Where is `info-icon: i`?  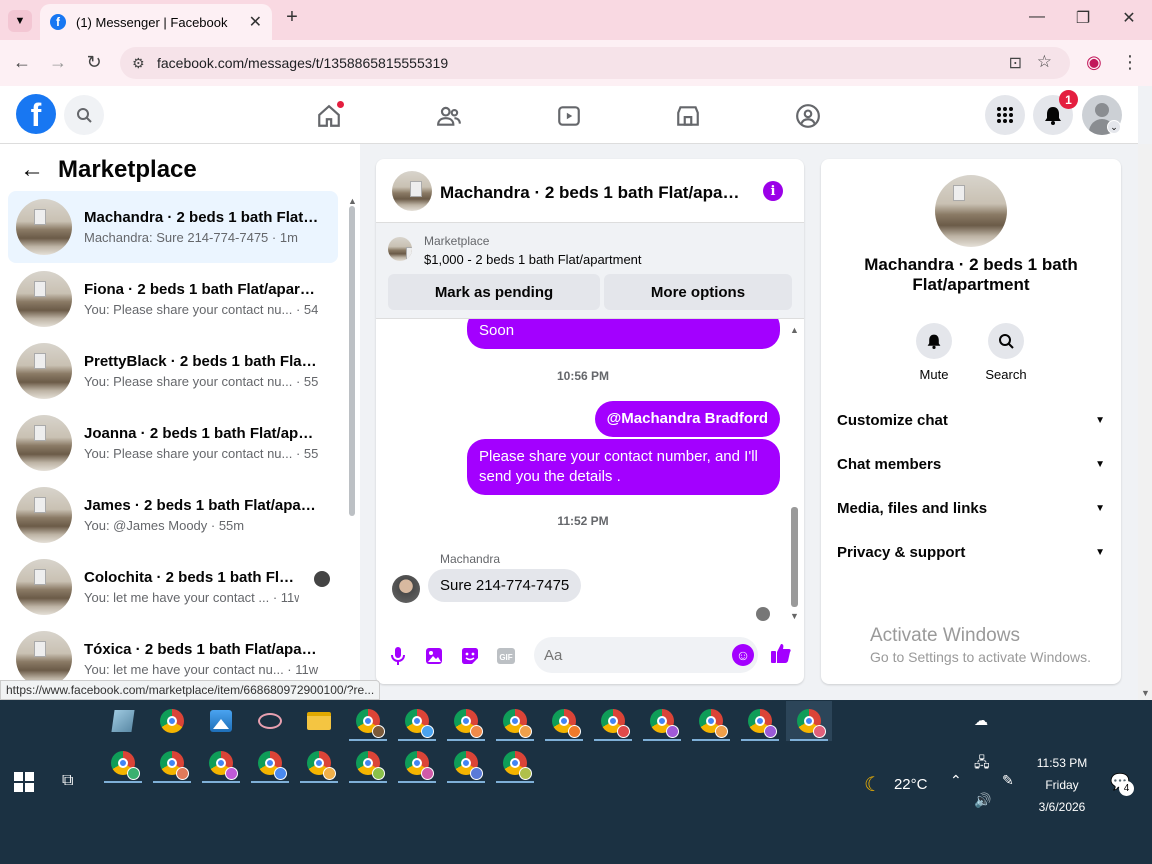 info-icon: i is located at coordinates (773, 191).